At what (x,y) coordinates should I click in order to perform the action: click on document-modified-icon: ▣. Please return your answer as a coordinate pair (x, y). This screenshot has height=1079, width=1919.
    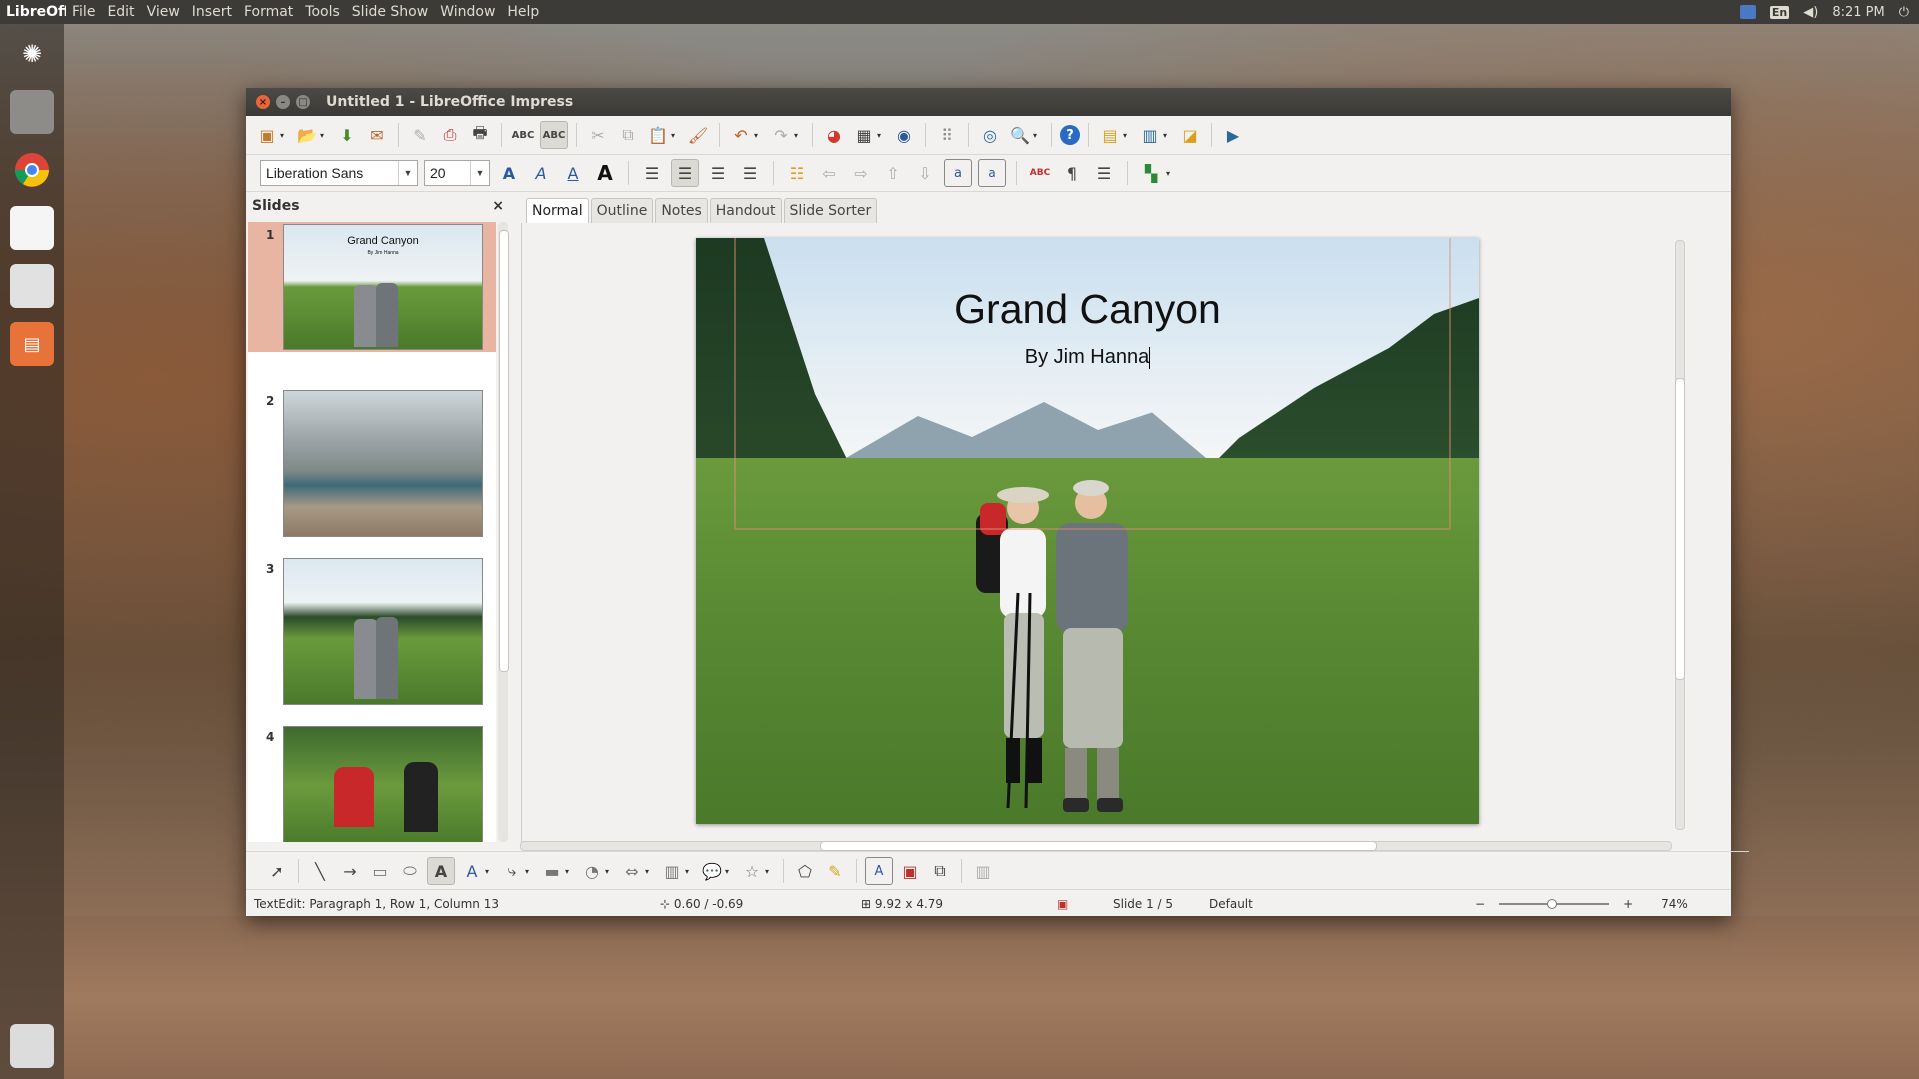
    Looking at the image, I should click on (1077, 904).